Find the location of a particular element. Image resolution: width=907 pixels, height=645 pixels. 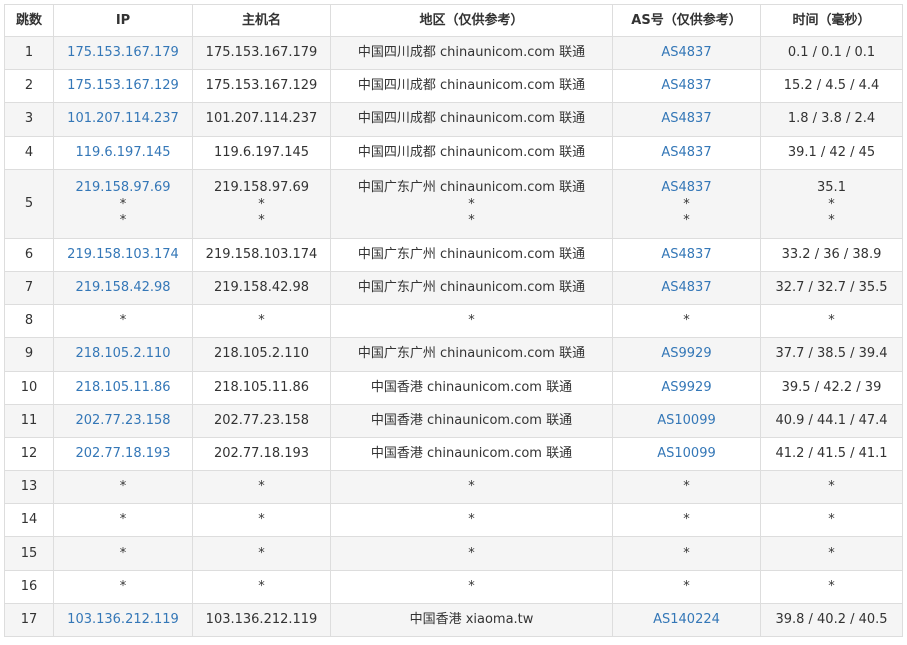

asn-link: AS140224 is located at coordinates (686, 620).